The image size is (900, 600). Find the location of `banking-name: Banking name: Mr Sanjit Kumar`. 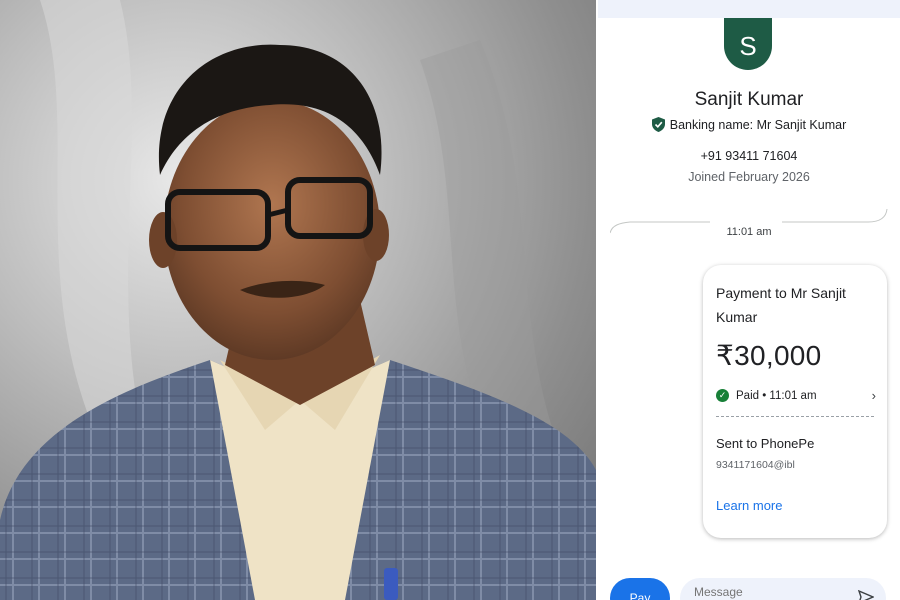

banking-name: Banking name: Mr Sanjit Kumar is located at coordinates (758, 124).